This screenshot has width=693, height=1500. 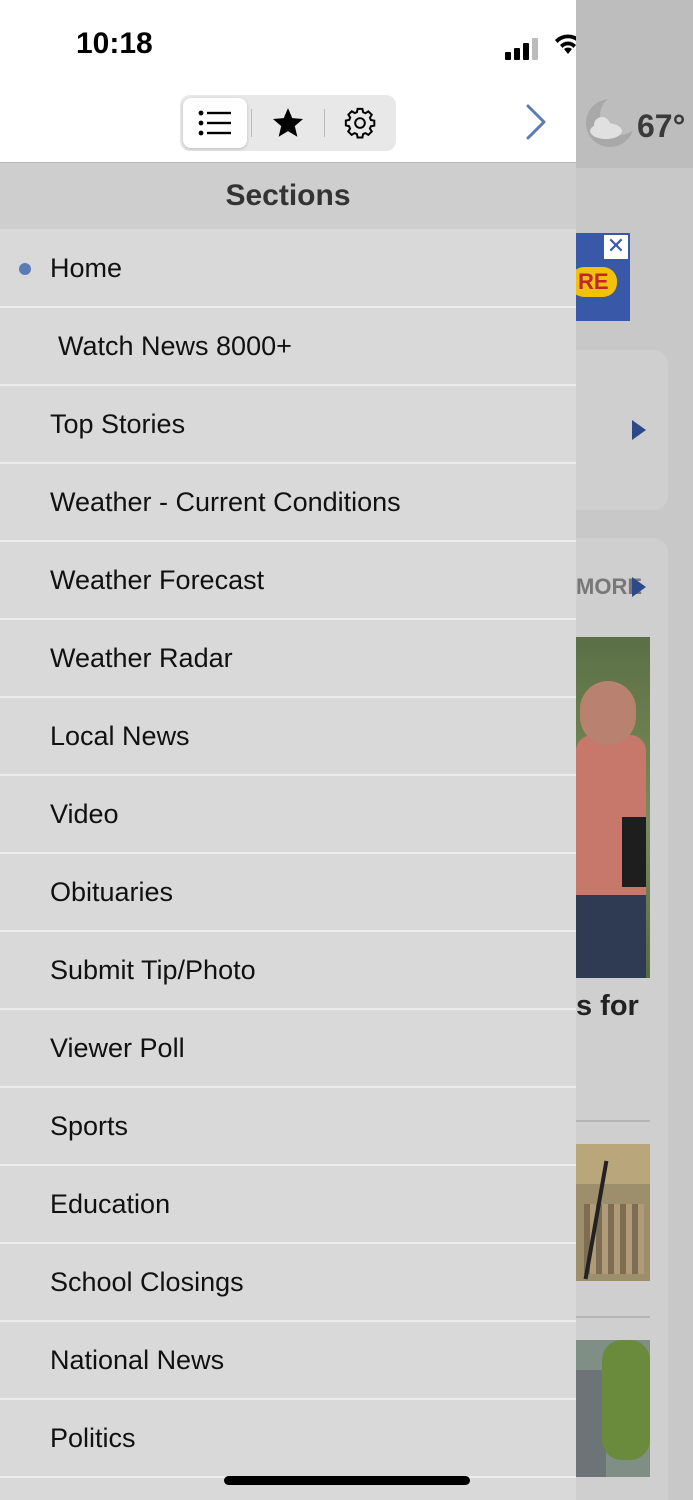 What do you see at coordinates (611, 121) in the screenshot?
I see `partly-cloudy-night-icon` at bounding box center [611, 121].